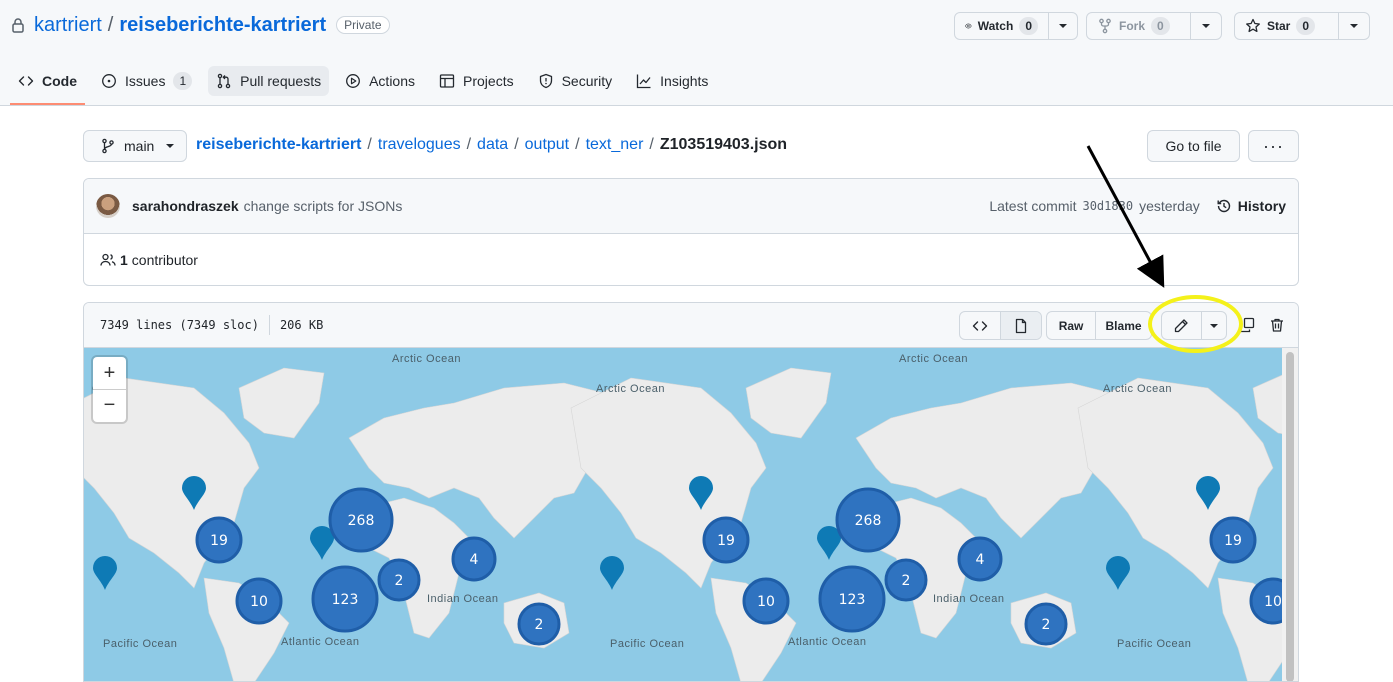  Describe the element at coordinates (108, 206) in the screenshot. I see `avatar` at that location.